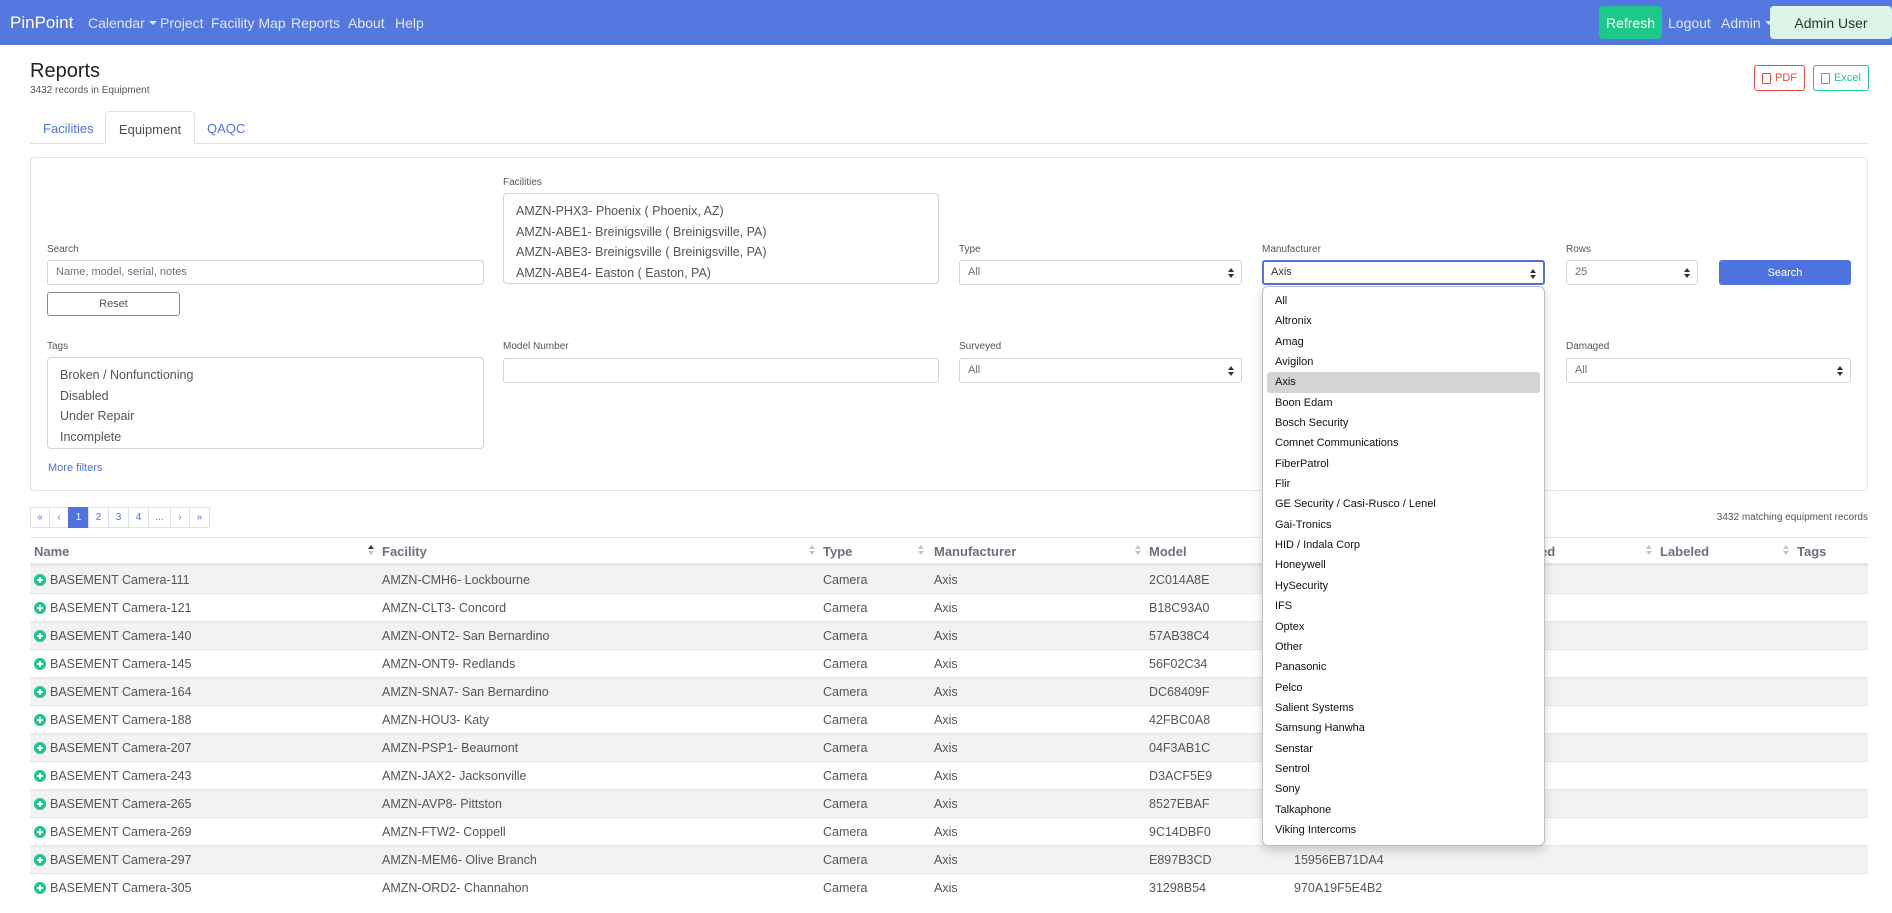 The image size is (1892, 913). I want to click on manufacturer-option: HySecurity, so click(1403, 586).